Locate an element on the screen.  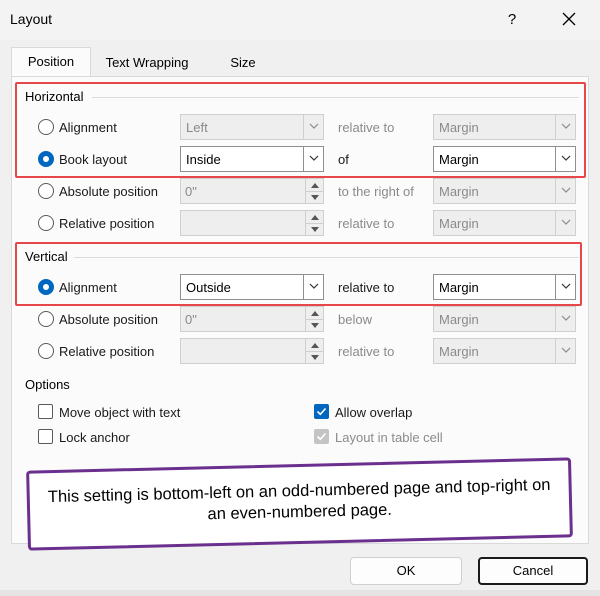
h-relative-relation: relative to is located at coordinates (366, 223).